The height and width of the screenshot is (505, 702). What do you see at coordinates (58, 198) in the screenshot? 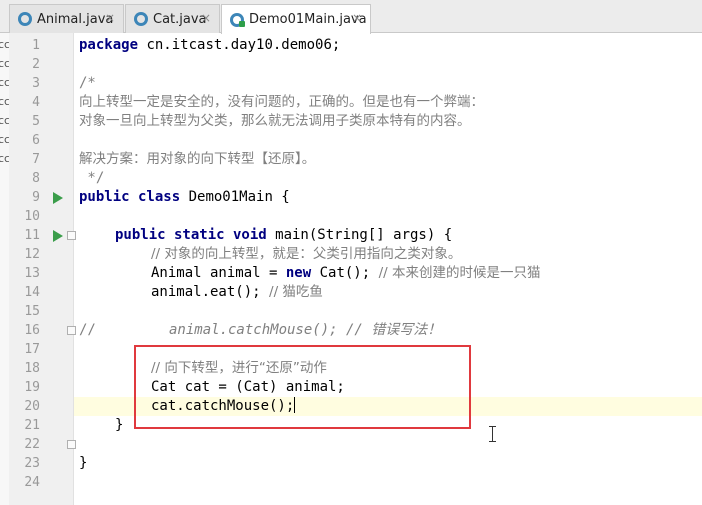
I see `run-class-icon` at bounding box center [58, 198].